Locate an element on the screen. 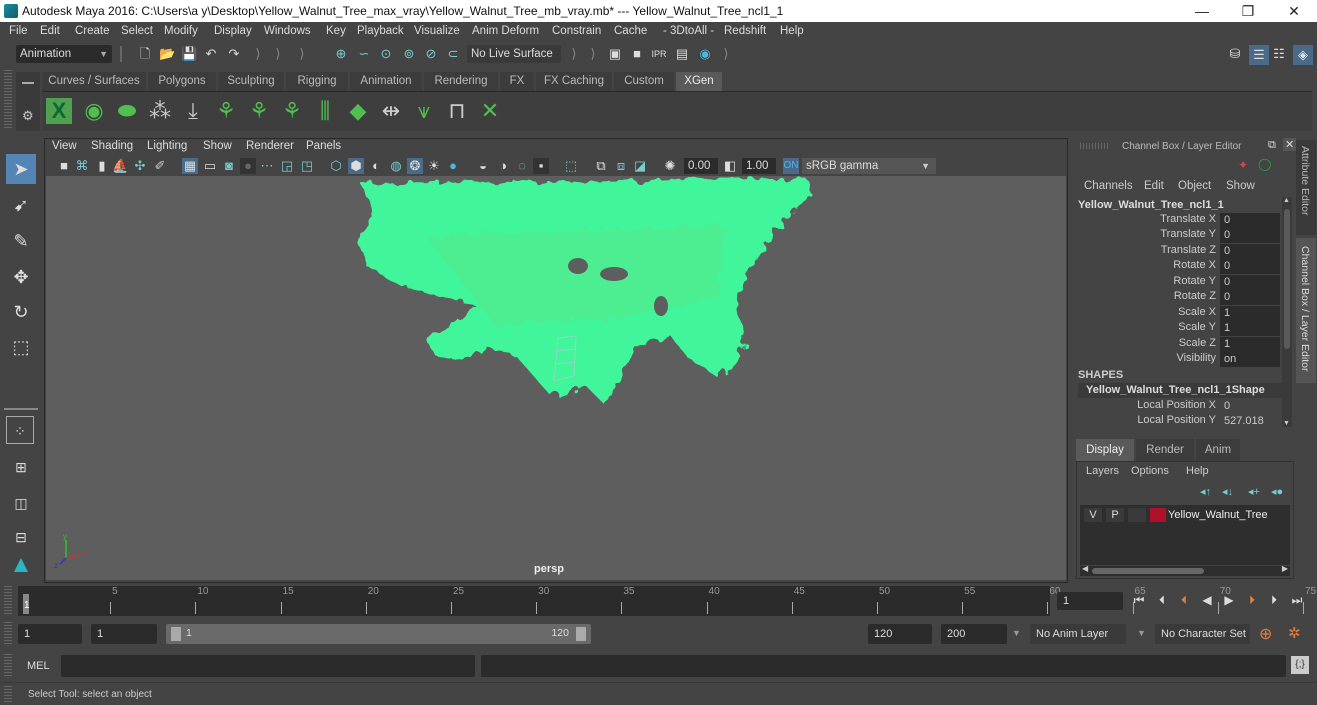  menu-edit: Edit is located at coordinates (50, 31).